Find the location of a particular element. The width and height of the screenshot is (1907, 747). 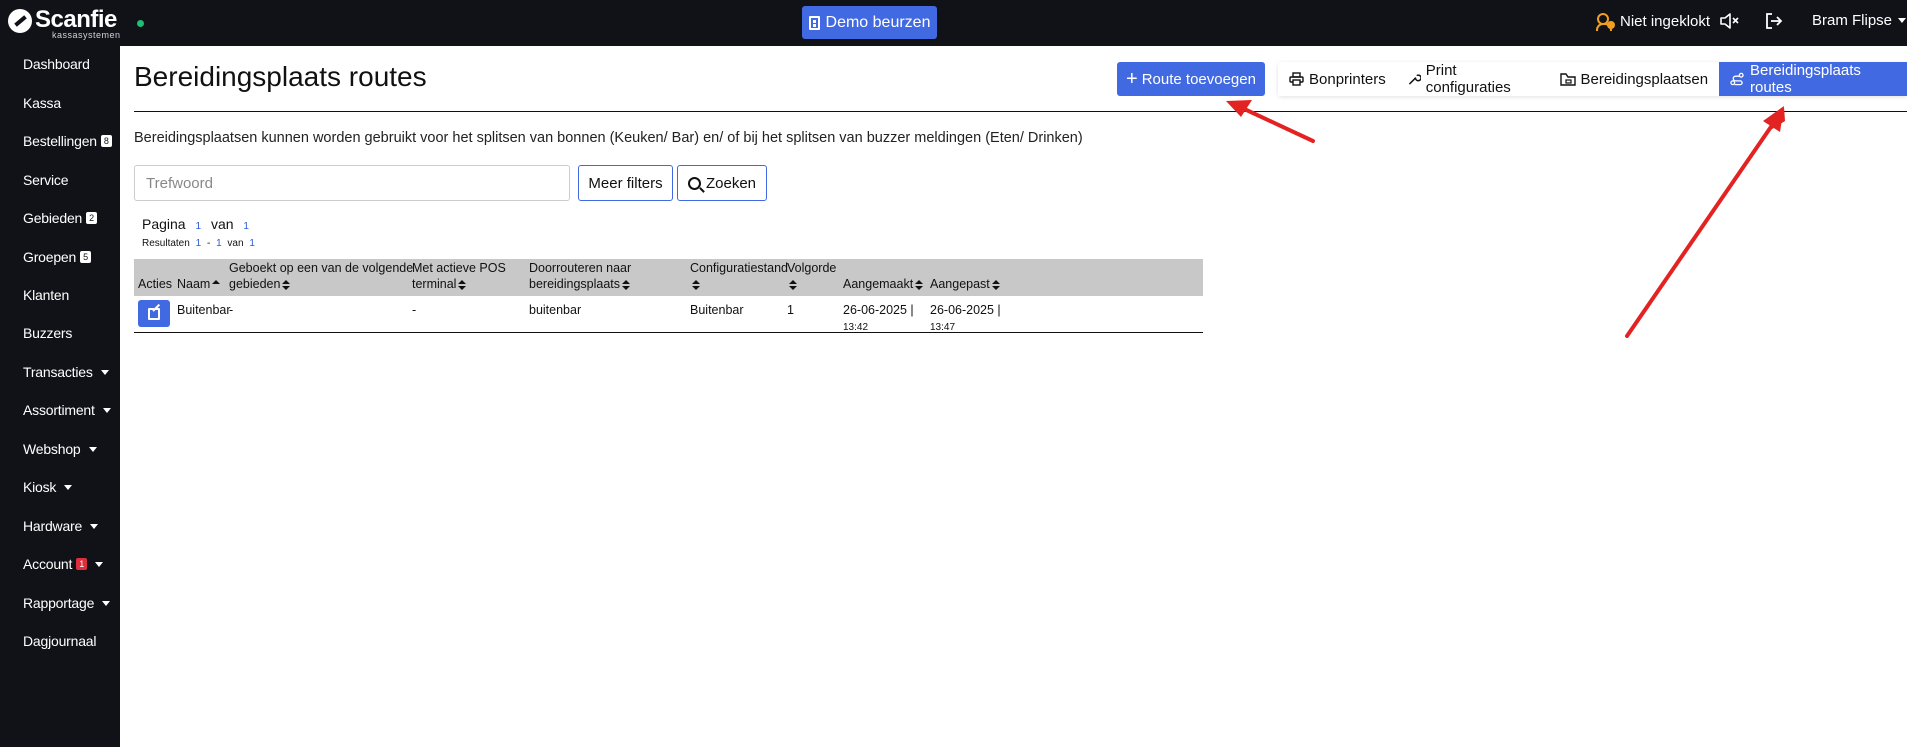

sidebar-item-webshop: Webshop is located at coordinates (60, 449).